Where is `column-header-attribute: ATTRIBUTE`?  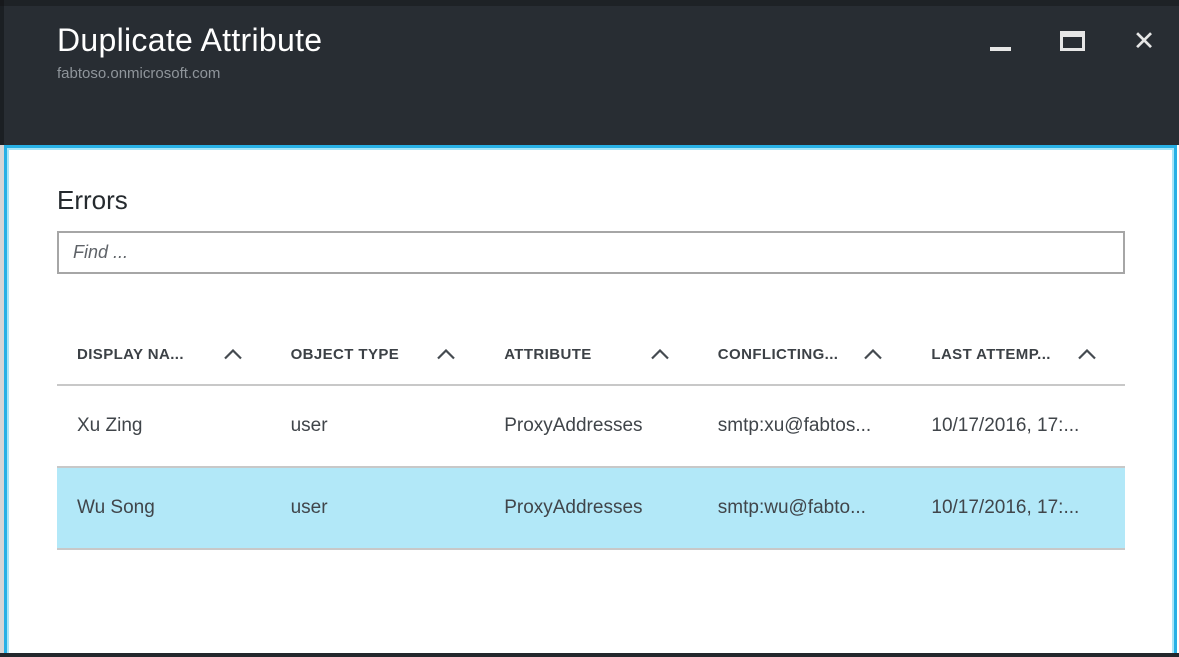 column-header-attribute: ATTRIBUTE is located at coordinates (591, 354).